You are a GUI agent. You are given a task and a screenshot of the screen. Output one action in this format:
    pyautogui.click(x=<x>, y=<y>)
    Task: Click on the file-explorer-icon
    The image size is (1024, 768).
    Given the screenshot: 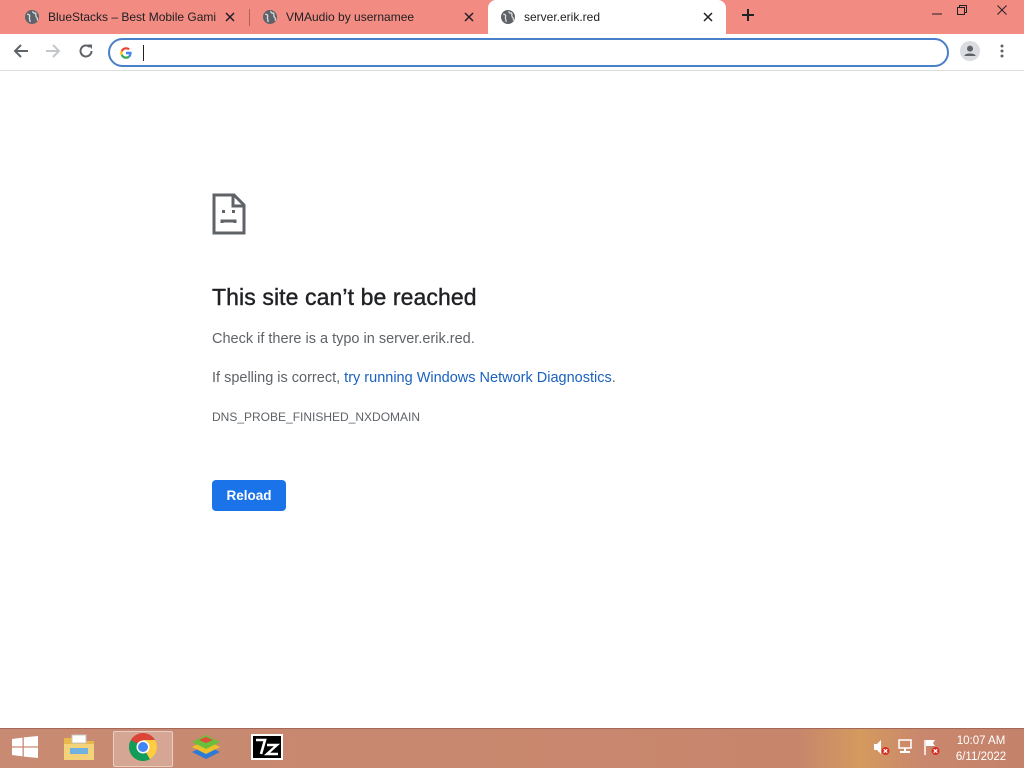 What is the action you would take?
    pyautogui.click(x=79, y=749)
    